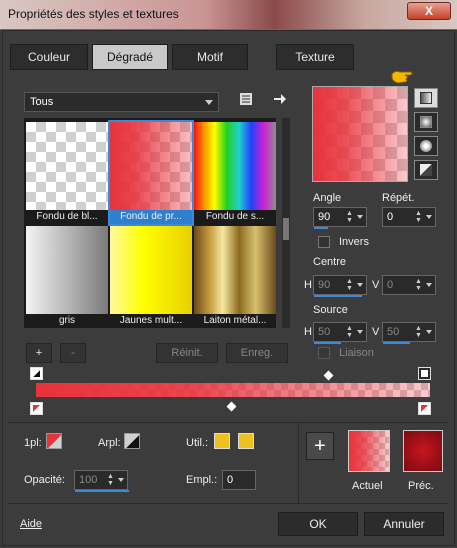 Image resolution: width=457 pixels, height=548 pixels. What do you see at coordinates (423, 451) in the screenshot?
I see `previous-style-swatch` at bounding box center [423, 451].